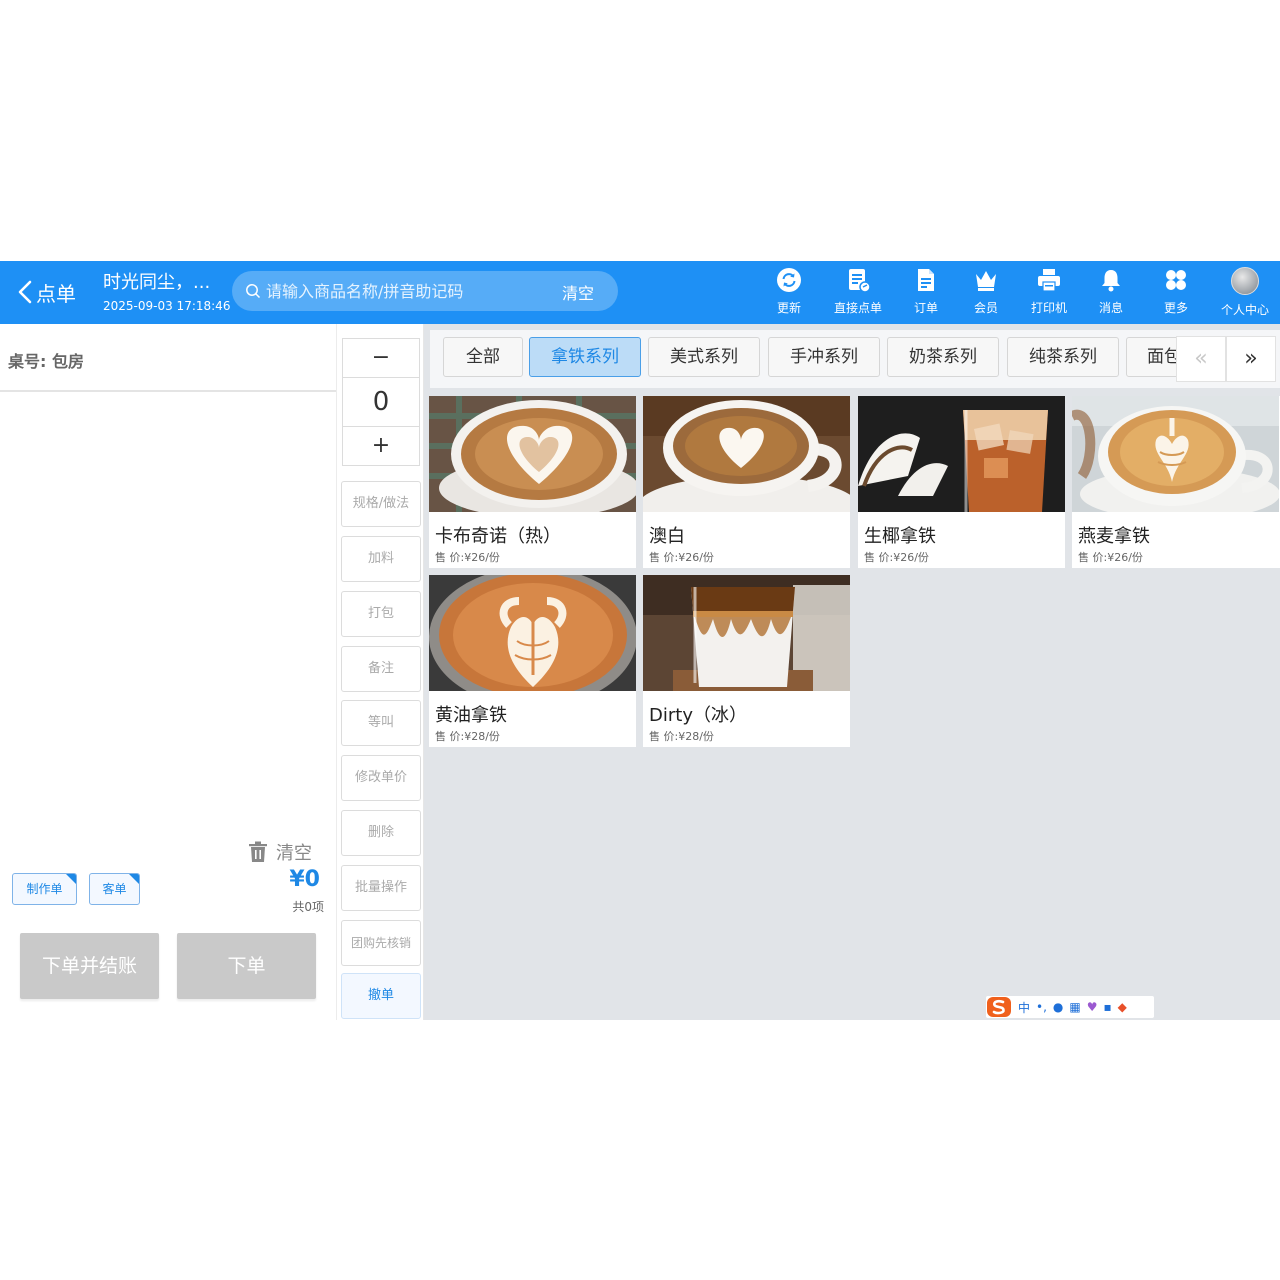 The image size is (1280, 1280). What do you see at coordinates (1058, 1007) in the screenshot?
I see `microphone-icon: ●` at bounding box center [1058, 1007].